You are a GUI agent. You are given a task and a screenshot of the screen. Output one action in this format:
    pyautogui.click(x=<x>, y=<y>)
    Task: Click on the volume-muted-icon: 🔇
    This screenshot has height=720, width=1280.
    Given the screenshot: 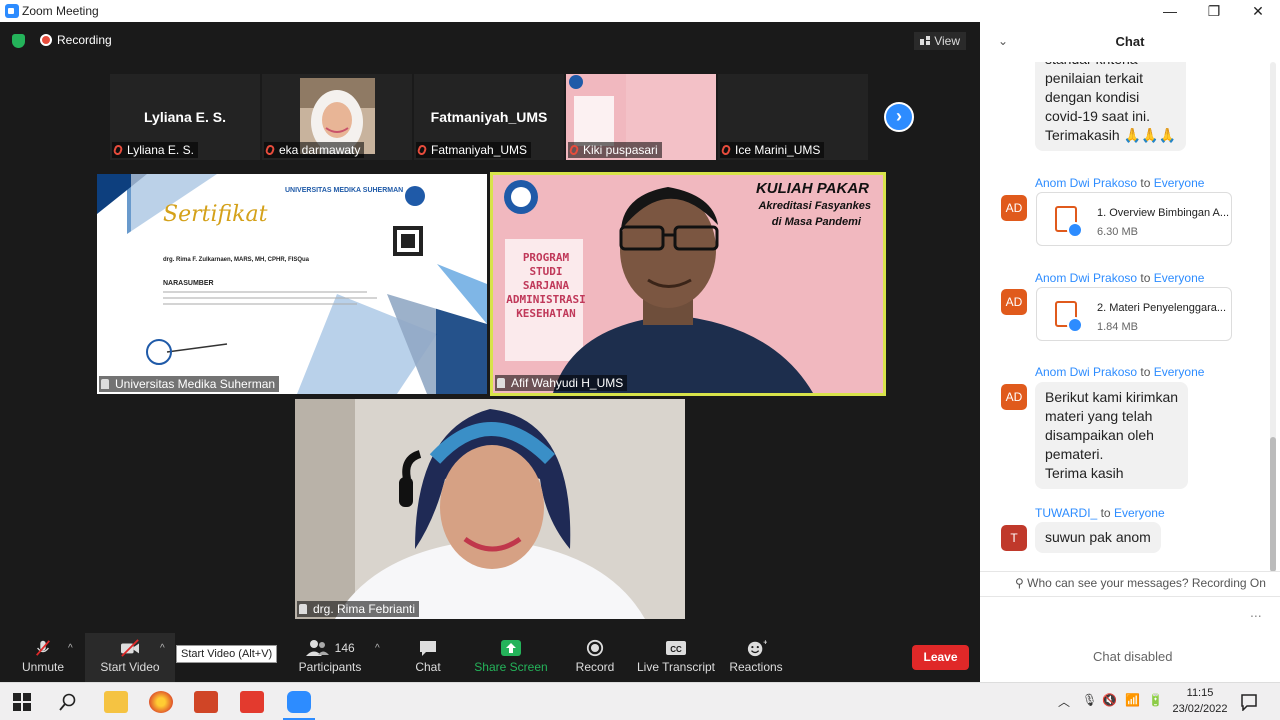 What is the action you would take?
    pyautogui.click(x=1109, y=700)
    